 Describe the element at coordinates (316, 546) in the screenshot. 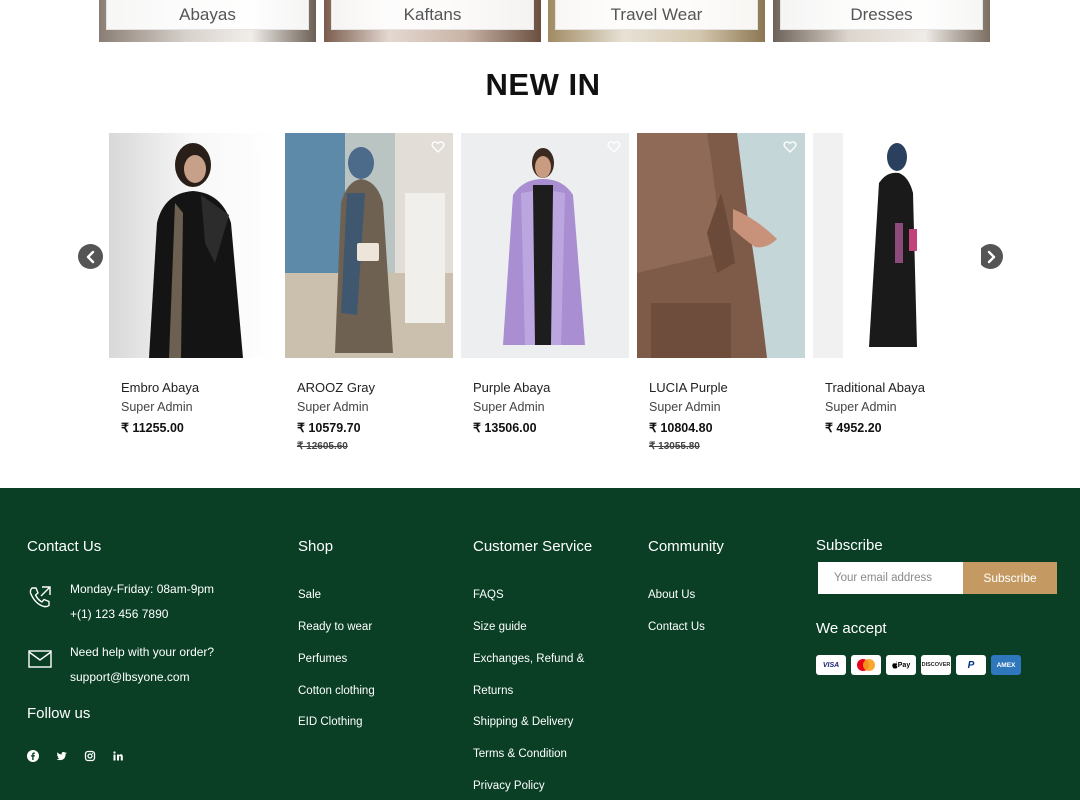

I see `shop-heading: Shop` at that location.